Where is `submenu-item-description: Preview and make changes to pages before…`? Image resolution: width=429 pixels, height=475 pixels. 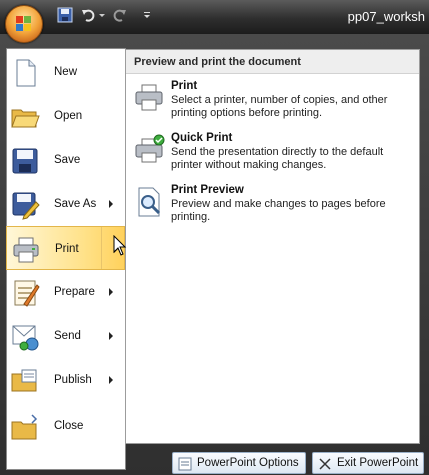
submenu-item-description: Preview and make changes to pages before… is located at coordinates (278, 210).